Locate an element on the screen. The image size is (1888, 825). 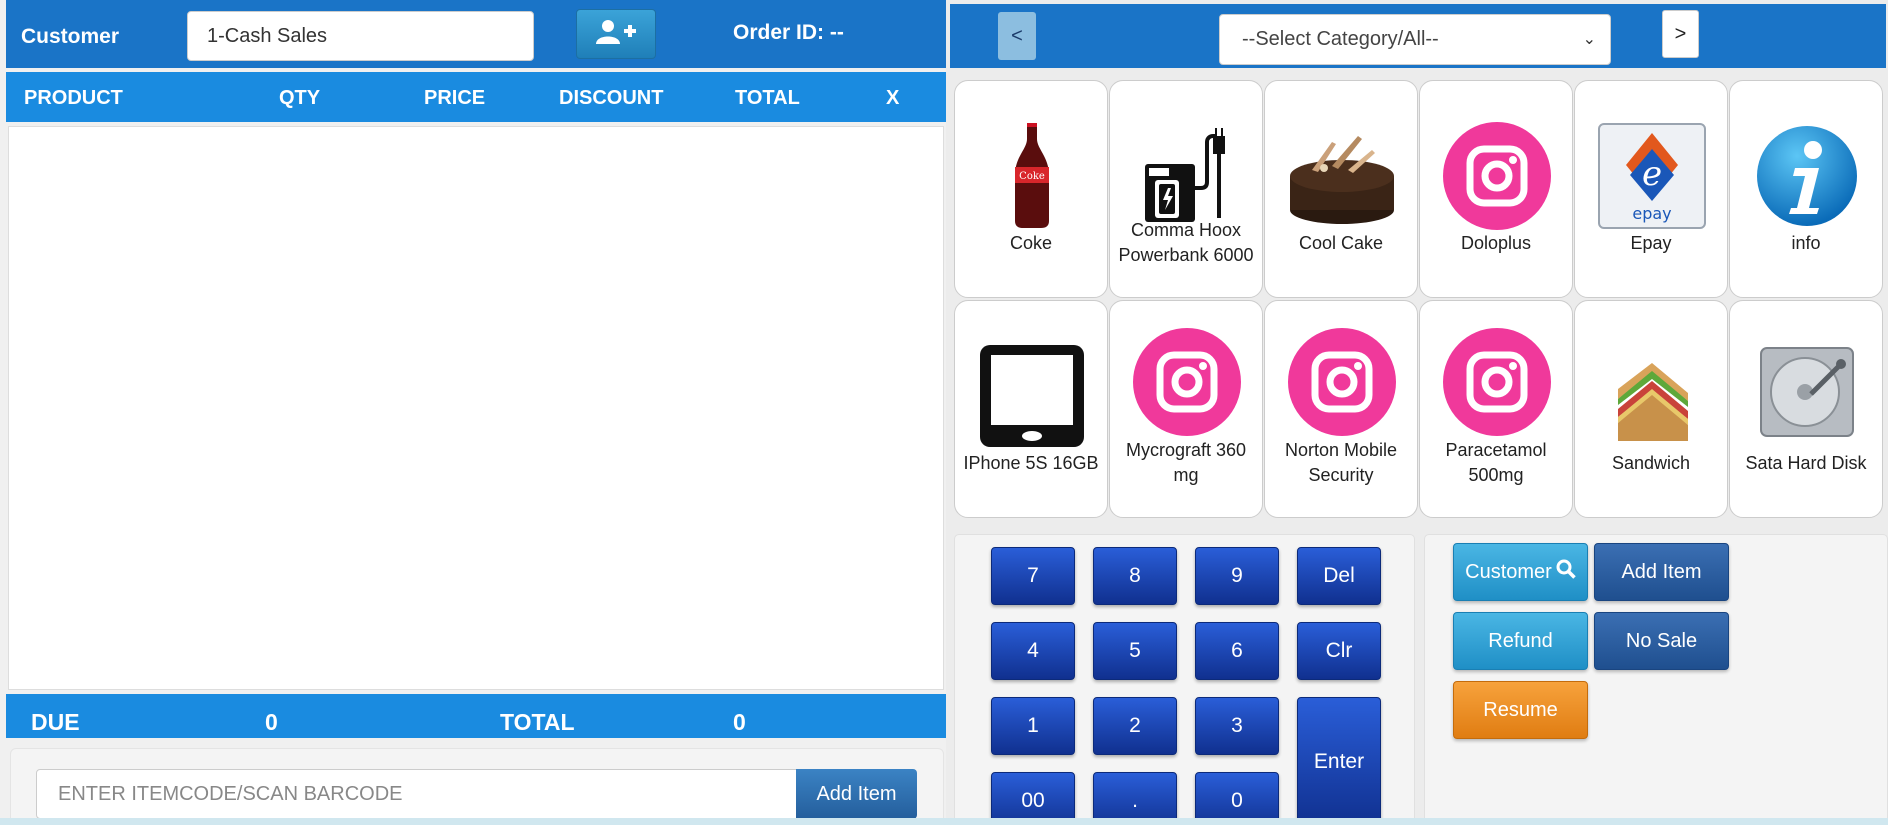
product-name: Epay is located at coordinates (1651, 243).